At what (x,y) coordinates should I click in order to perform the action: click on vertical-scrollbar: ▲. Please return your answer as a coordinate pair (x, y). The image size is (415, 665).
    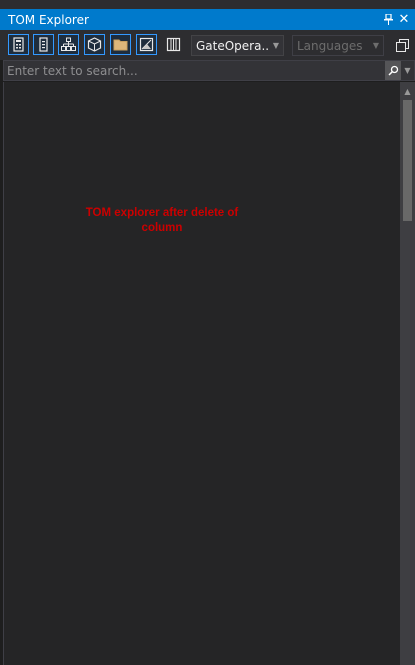
    Looking at the image, I should click on (407, 373).